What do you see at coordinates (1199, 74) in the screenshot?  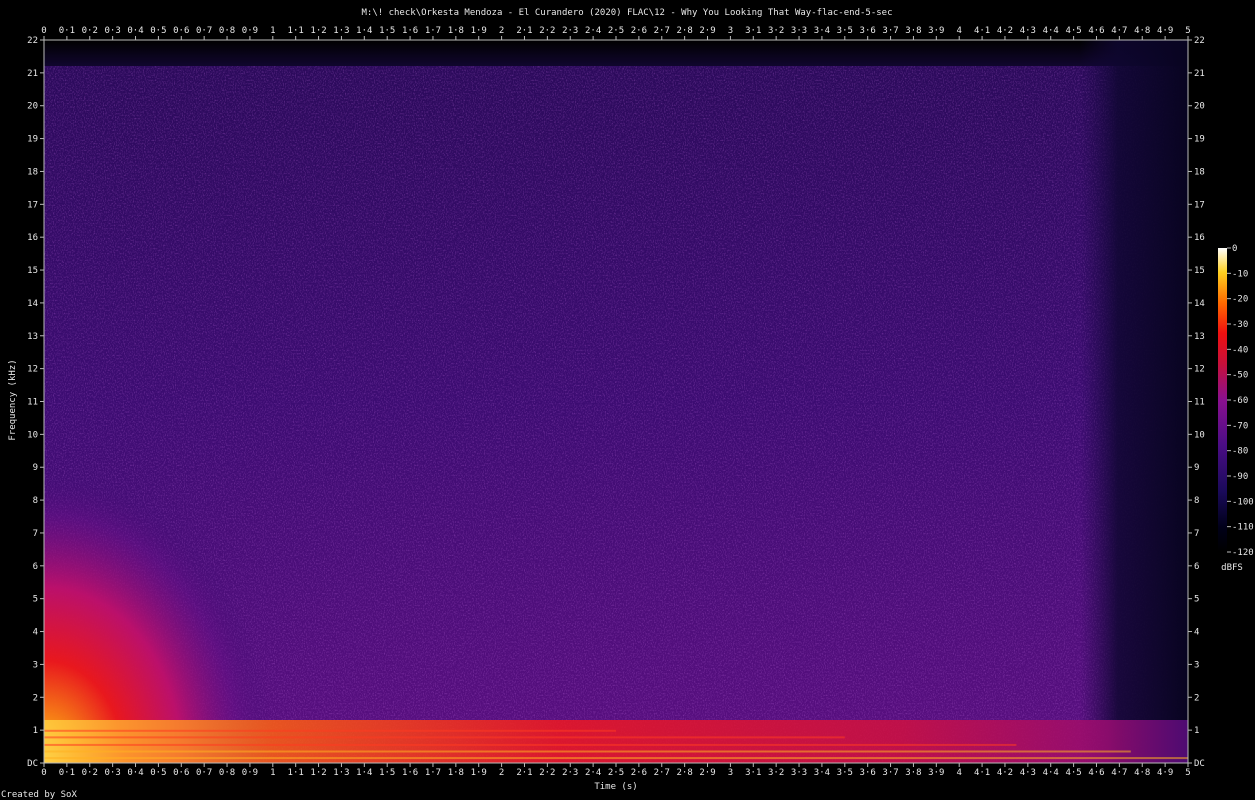 I see `y-tick-label: 21` at bounding box center [1199, 74].